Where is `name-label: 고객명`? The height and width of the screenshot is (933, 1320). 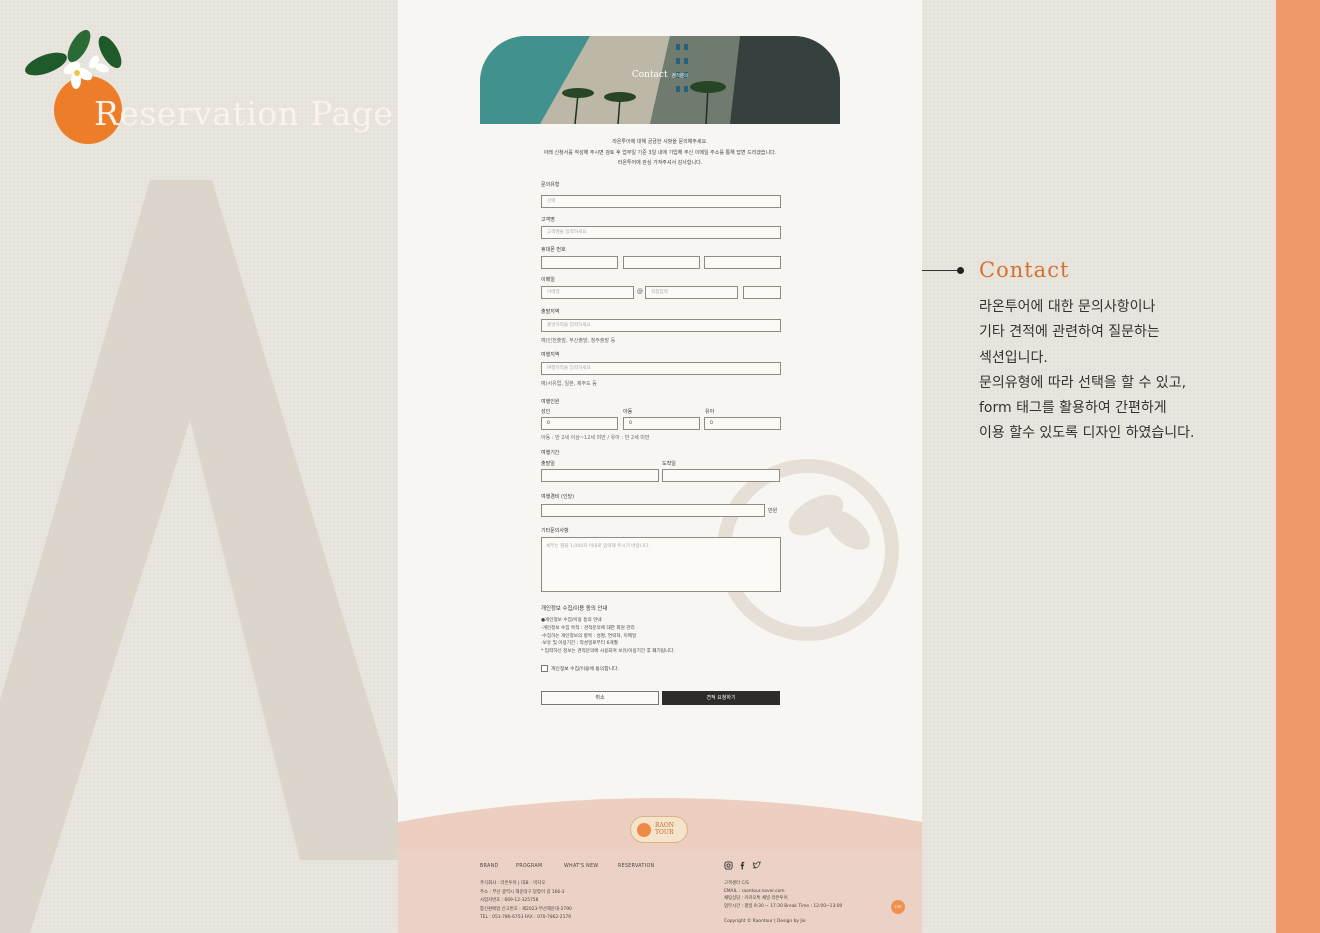
name-label: 고객명 is located at coordinates (548, 220).